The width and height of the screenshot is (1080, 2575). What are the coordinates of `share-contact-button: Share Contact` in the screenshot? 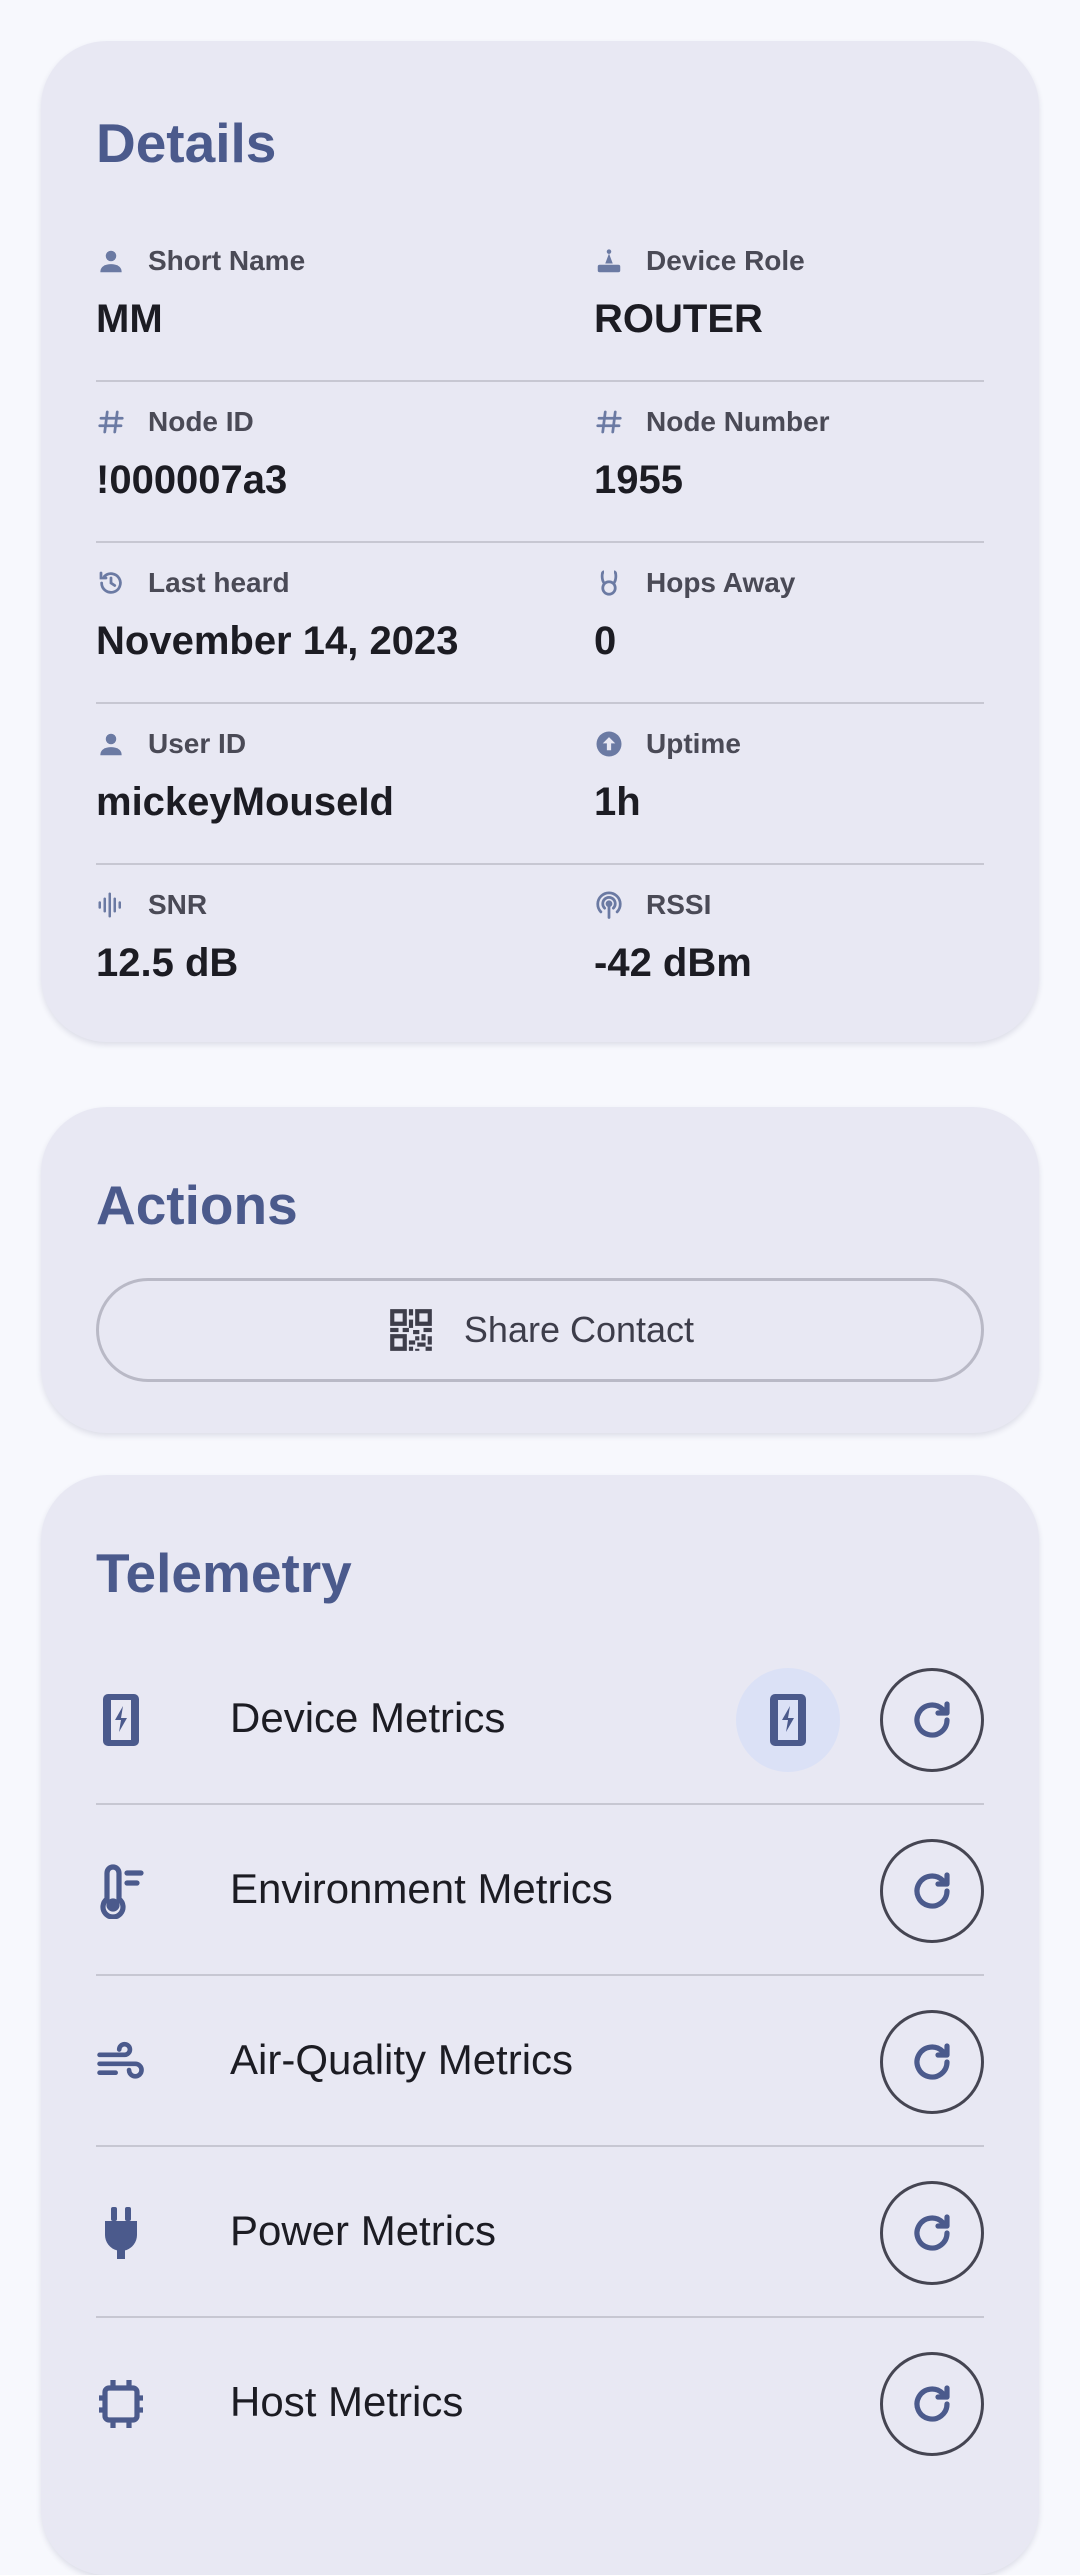 It's located at (540, 1330).